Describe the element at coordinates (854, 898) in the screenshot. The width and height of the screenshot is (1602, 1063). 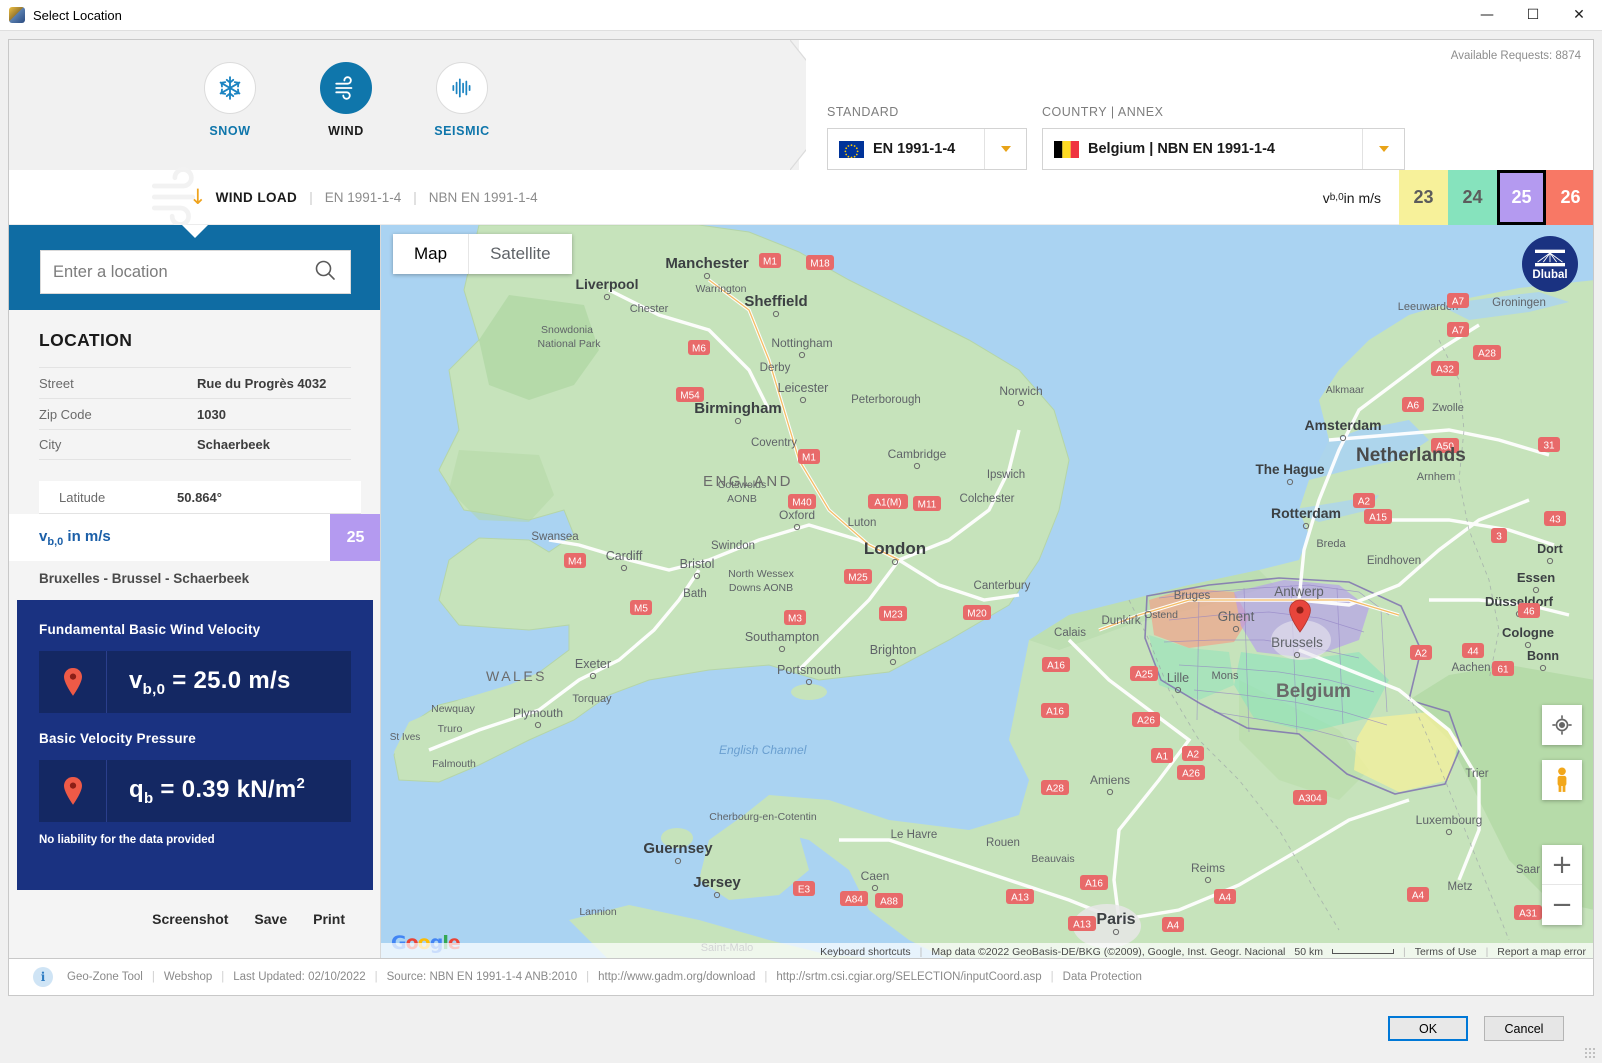
I see `motorway-shield: A84` at that location.